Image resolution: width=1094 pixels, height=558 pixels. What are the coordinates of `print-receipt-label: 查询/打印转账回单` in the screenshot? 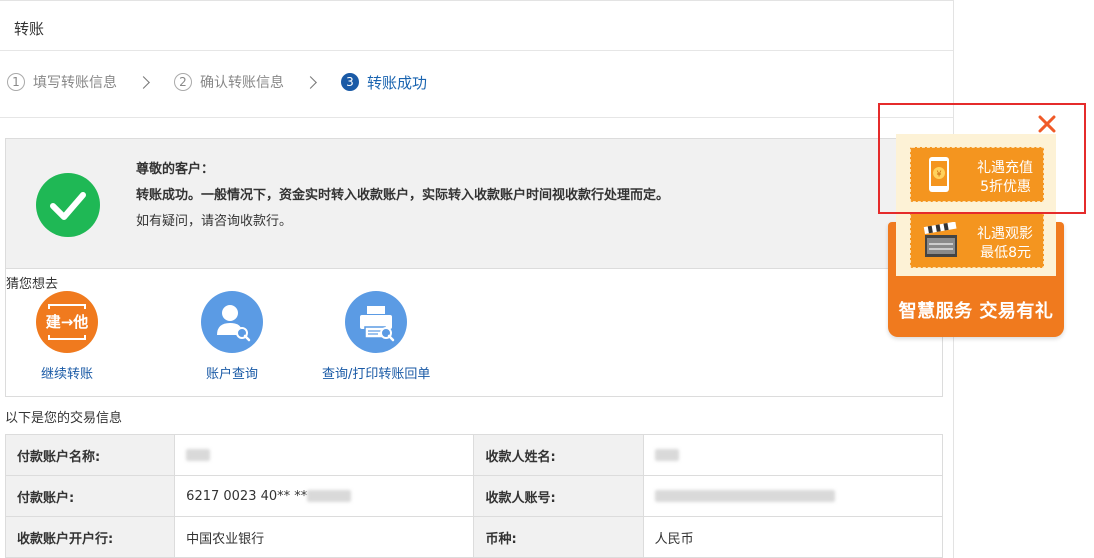 It's located at (376, 372).